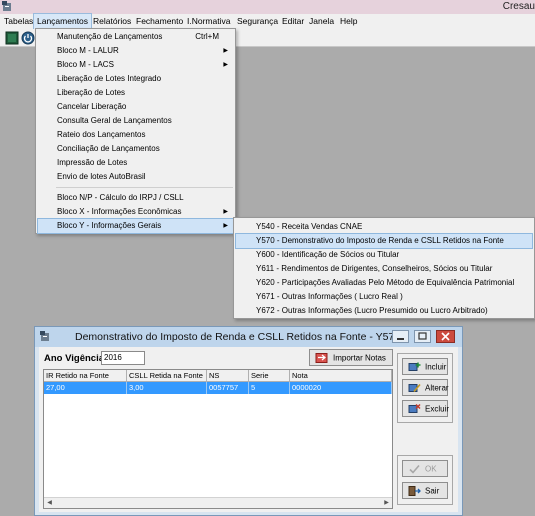  Describe the element at coordinates (135, 177) in the screenshot. I see `menu-item-envio-autobrasil: Envio de lotes AutoBrasil` at that location.